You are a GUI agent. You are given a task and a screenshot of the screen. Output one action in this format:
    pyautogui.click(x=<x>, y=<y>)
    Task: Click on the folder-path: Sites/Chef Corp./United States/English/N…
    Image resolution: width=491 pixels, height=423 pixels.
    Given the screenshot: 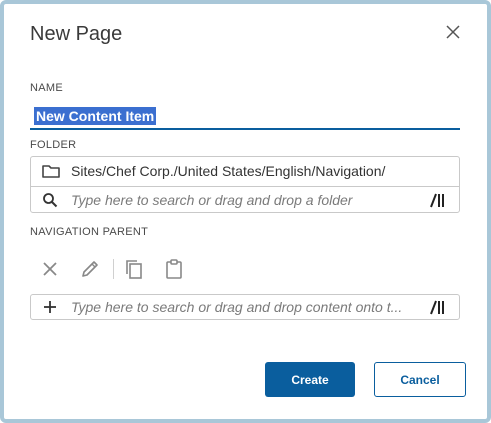 What is the action you would take?
    pyautogui.click(x=228, y=171)
    